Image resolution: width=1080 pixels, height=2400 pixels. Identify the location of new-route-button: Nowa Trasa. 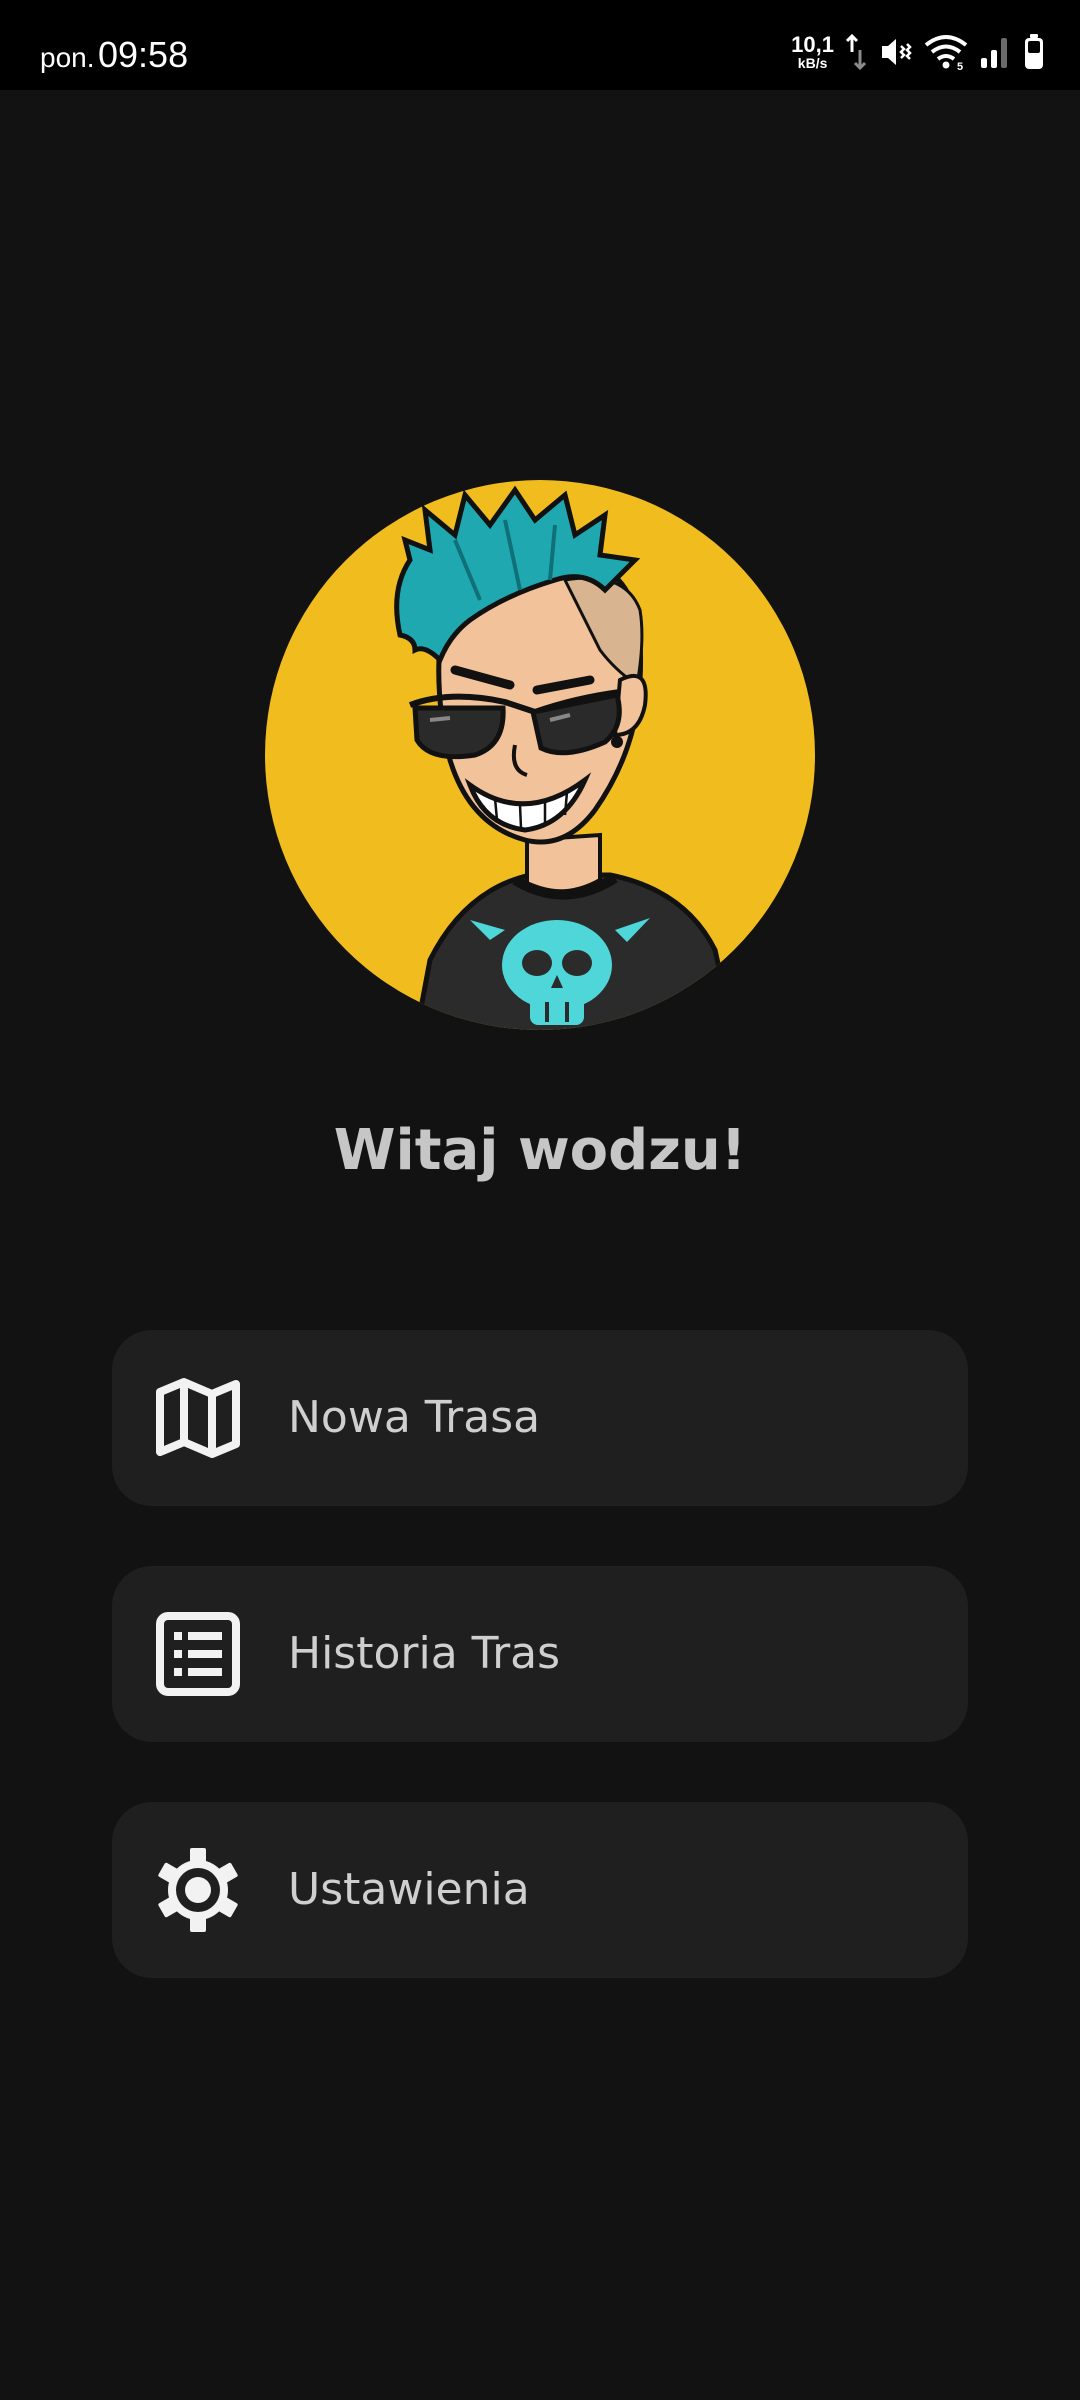
(540, 1418).